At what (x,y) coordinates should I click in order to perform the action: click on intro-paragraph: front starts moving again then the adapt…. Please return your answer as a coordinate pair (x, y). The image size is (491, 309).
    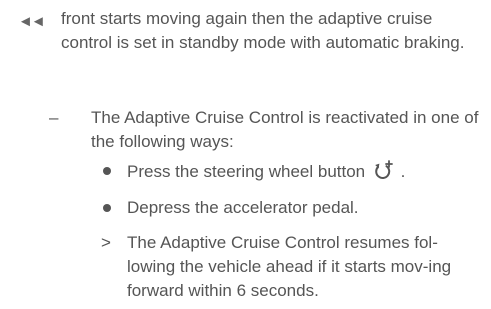
    Looking at the image, I should click on (263, 30).